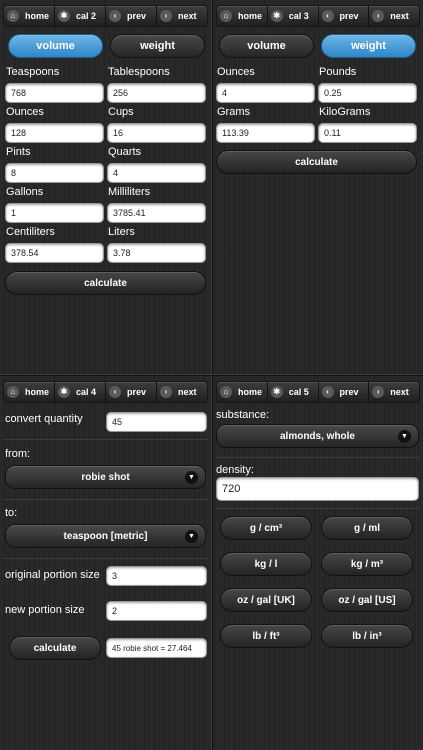 The width and height of the screenshot is (423, 750). Describe the element at coordinates (156, 611) in the screenshot. I see `new-portion-field: 2` at that location.